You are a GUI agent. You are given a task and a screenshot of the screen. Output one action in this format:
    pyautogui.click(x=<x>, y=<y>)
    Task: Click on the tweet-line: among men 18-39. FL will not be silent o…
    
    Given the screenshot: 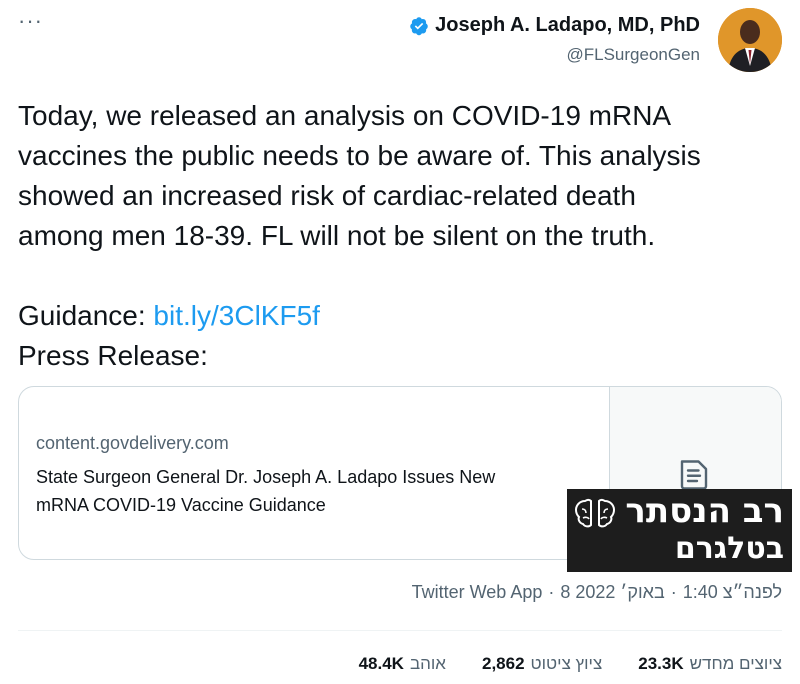 What is the action you would take?
    pyautogui.click(x=337, y=235)
    